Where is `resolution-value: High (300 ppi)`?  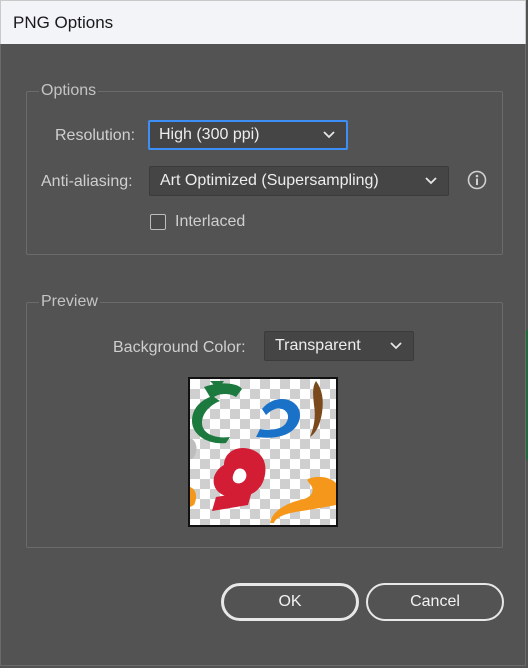 resolution-value: High (300 ppi) is located at coordinates (209, 134).